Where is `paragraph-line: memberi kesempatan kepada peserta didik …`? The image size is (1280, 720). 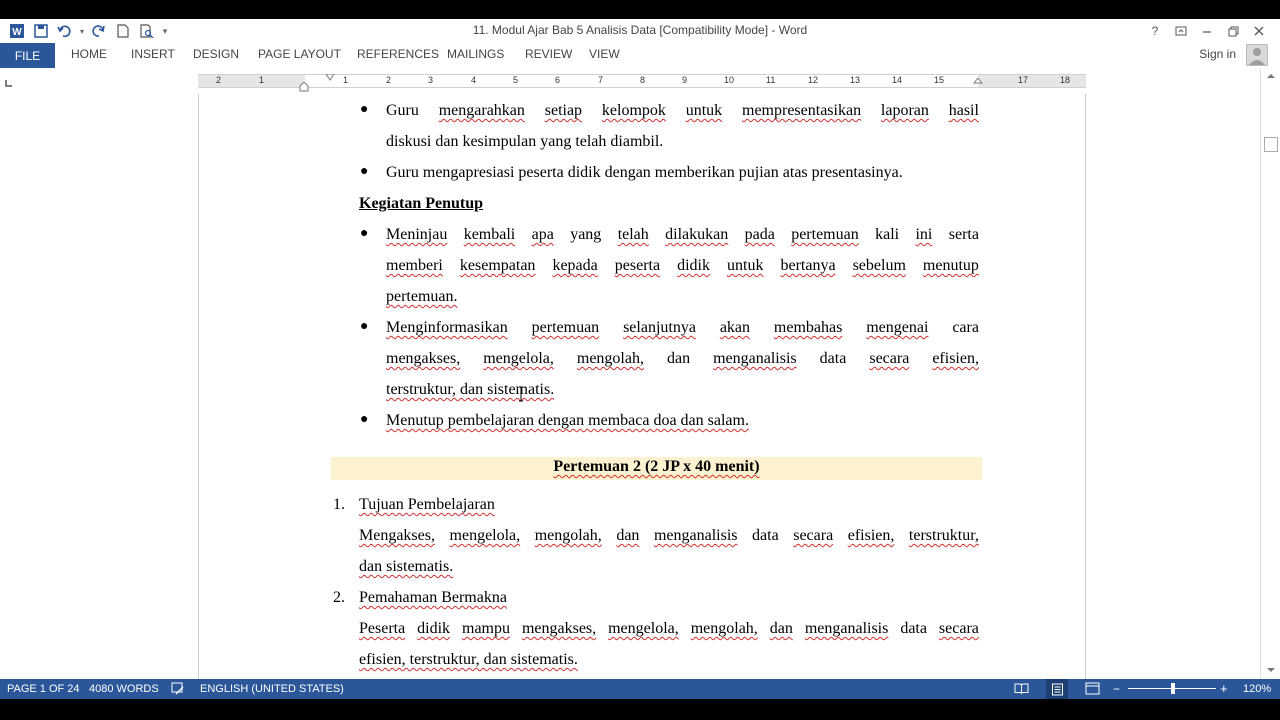
paragraph-line: memberi kesempatan kepada peserta didik … is located at coordinates (682, 266).